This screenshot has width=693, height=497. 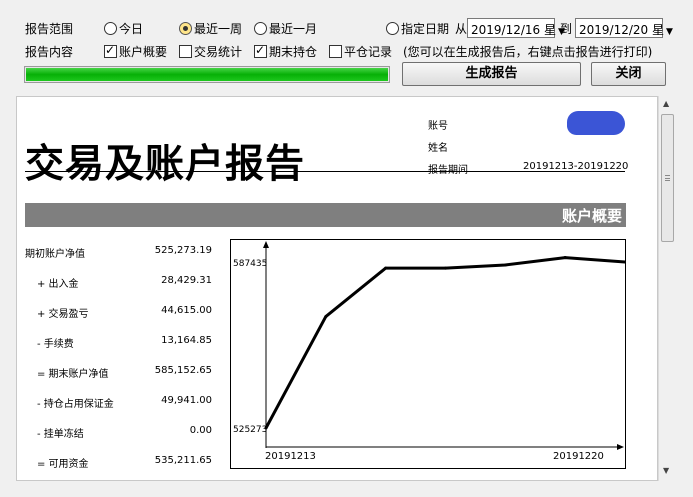 What do you see at coordinates (250, 430) in the screenshot?
I see `y-tick-label: 525273` at bounding box center [250, 430].